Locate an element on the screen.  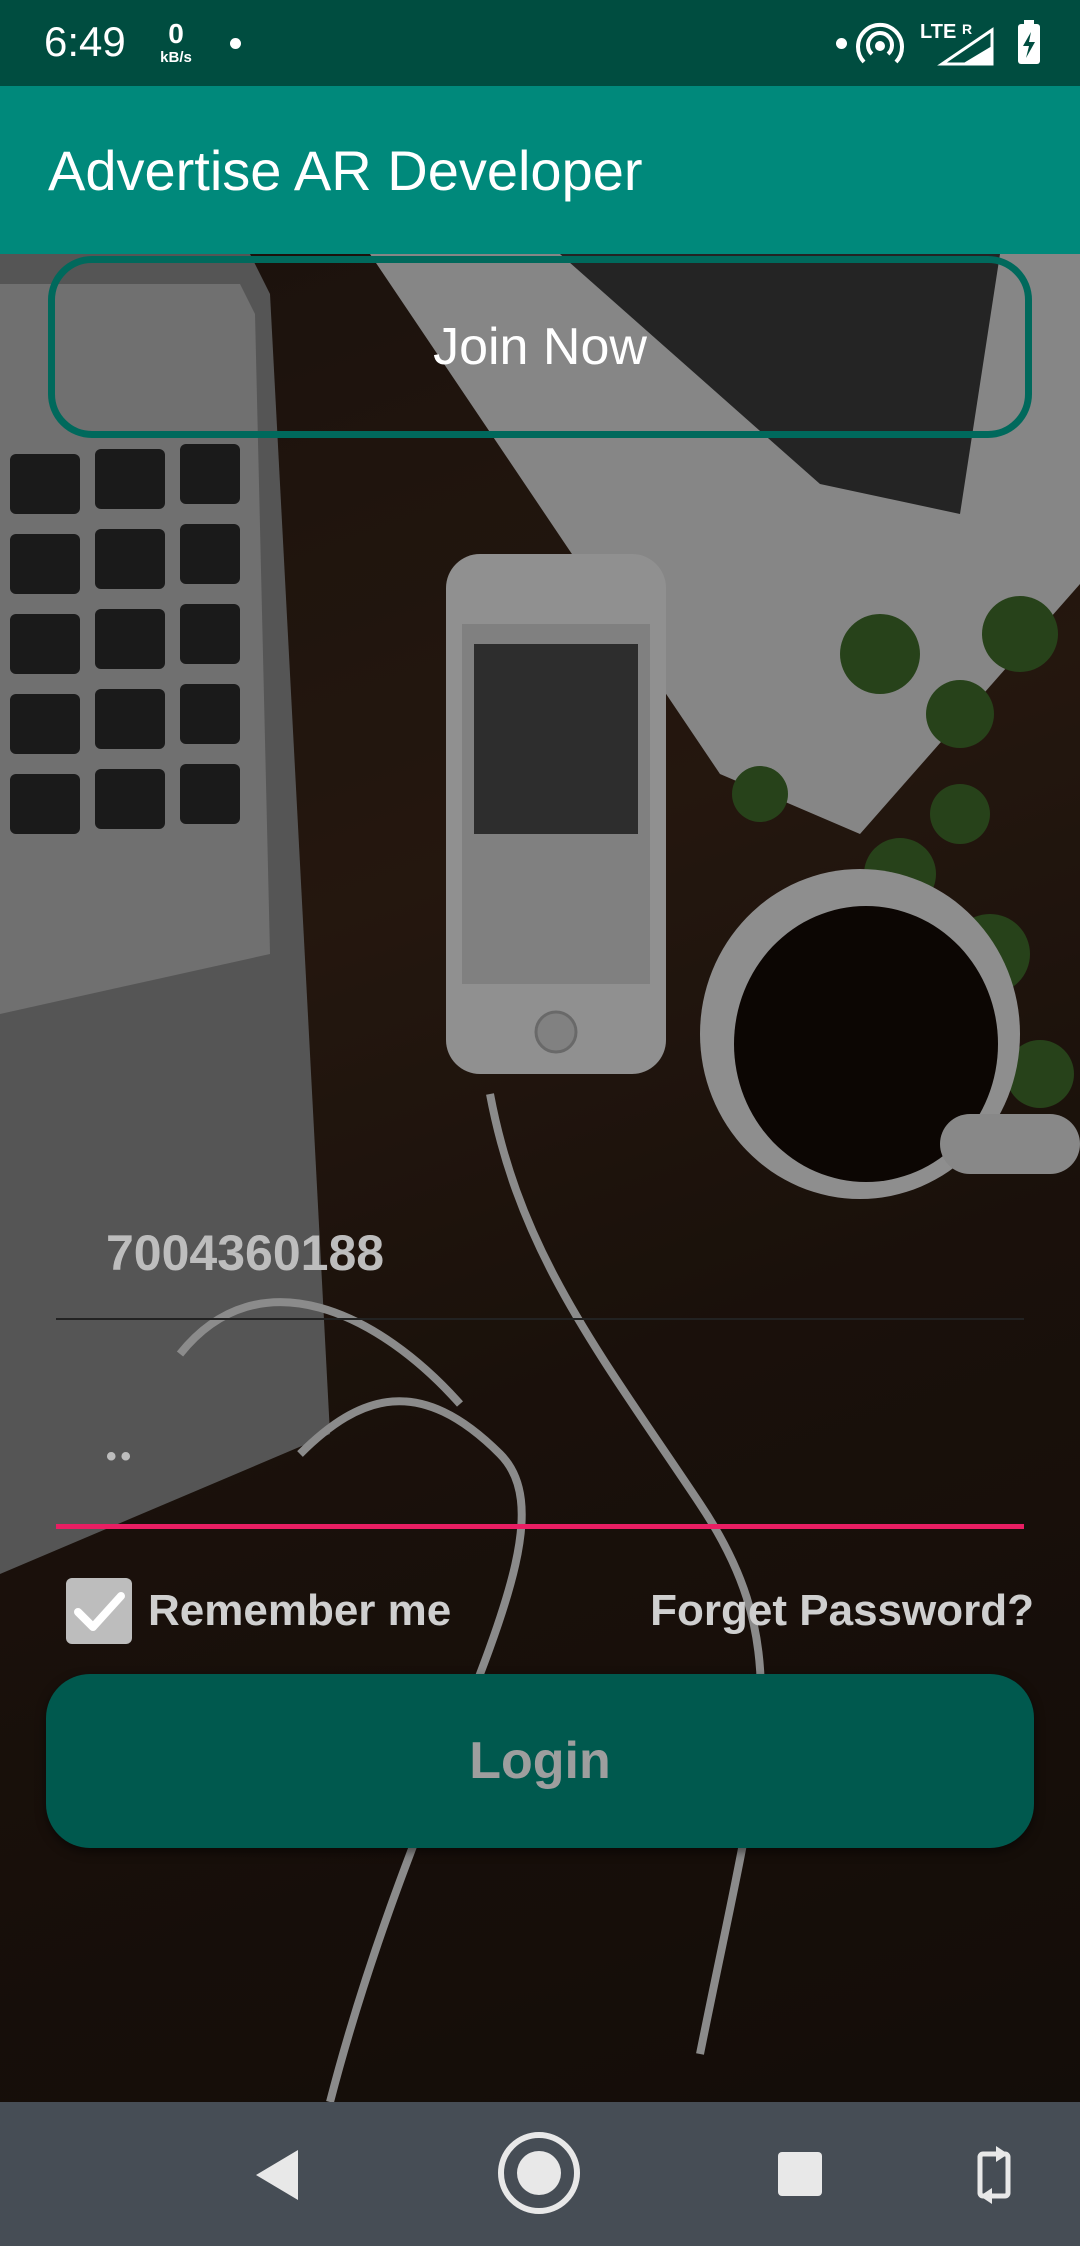
roaming-label: R is located at coordinates (967, 29).